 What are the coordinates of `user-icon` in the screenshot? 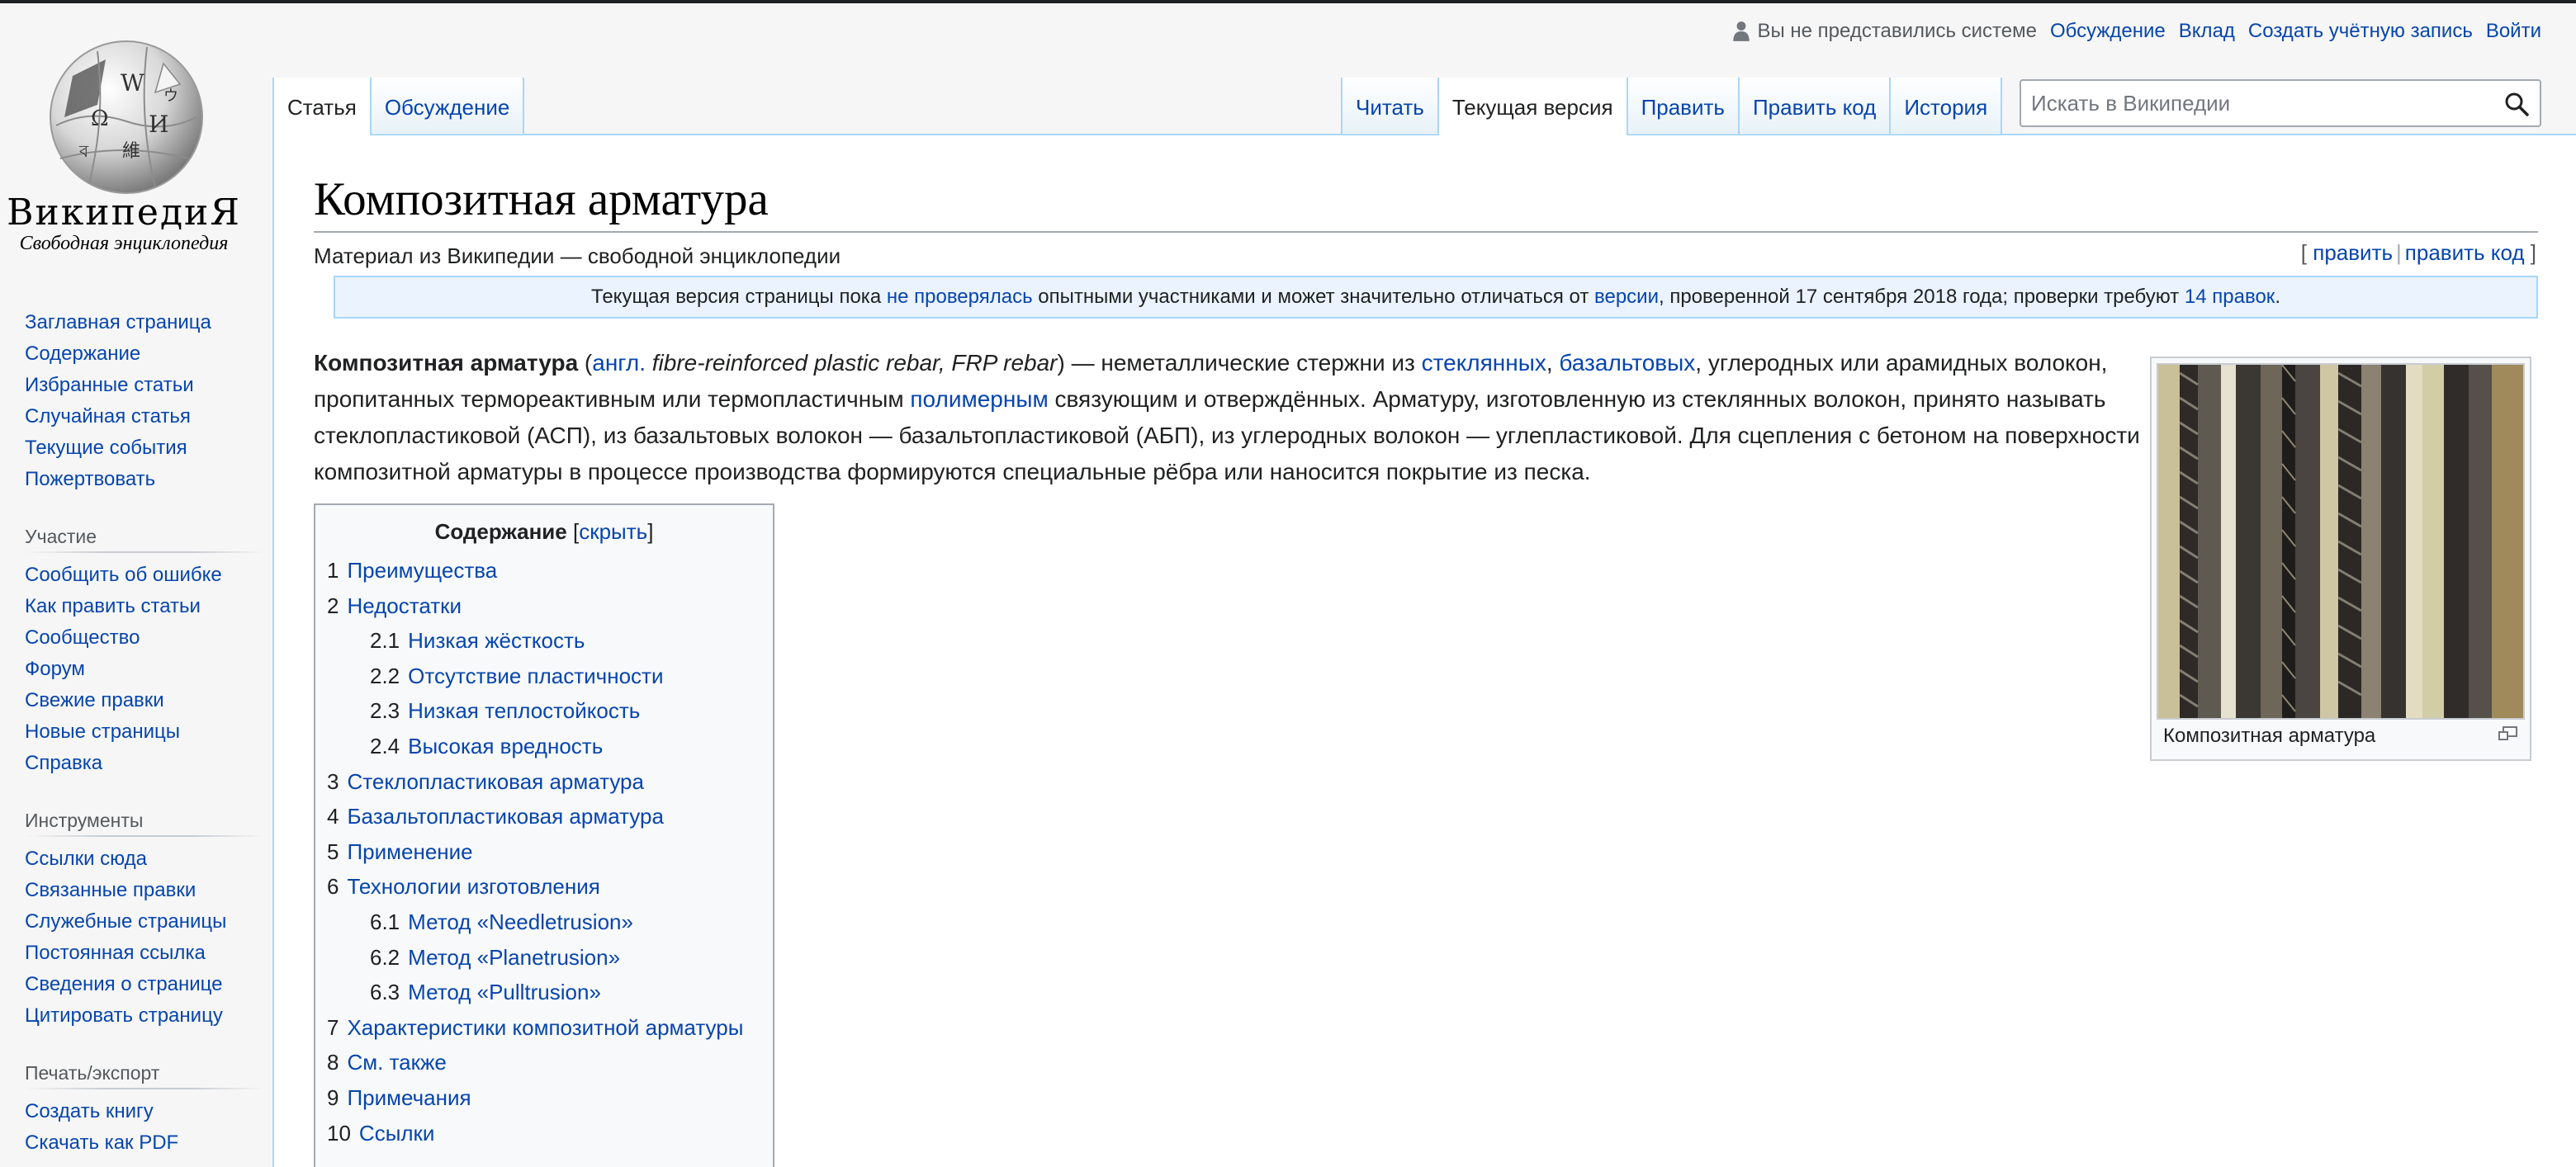 It's located at (1741, 31).